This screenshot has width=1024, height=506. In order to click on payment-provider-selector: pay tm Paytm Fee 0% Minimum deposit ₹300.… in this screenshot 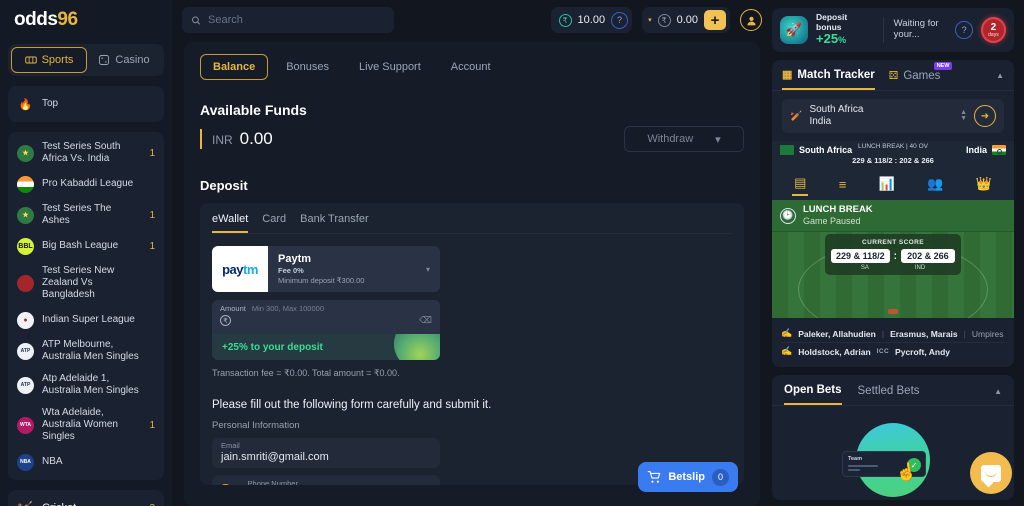, I will do `click(326, 269)`.